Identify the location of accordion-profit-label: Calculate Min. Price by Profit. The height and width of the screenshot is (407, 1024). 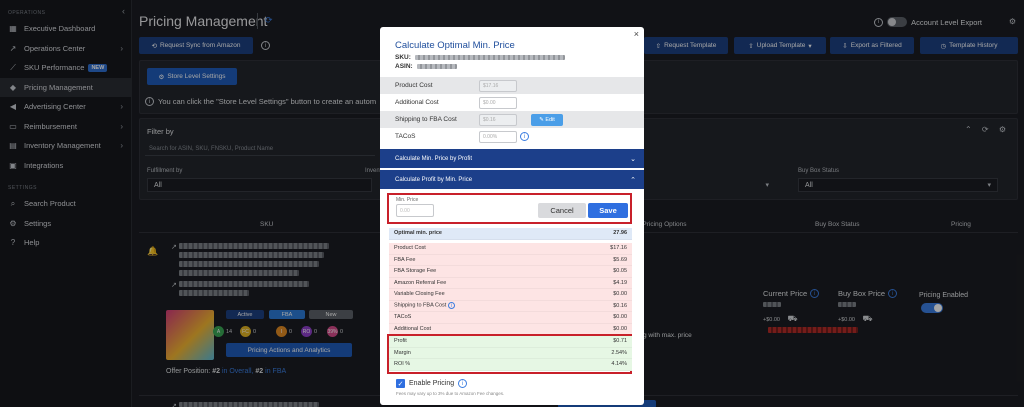
(434, 158).